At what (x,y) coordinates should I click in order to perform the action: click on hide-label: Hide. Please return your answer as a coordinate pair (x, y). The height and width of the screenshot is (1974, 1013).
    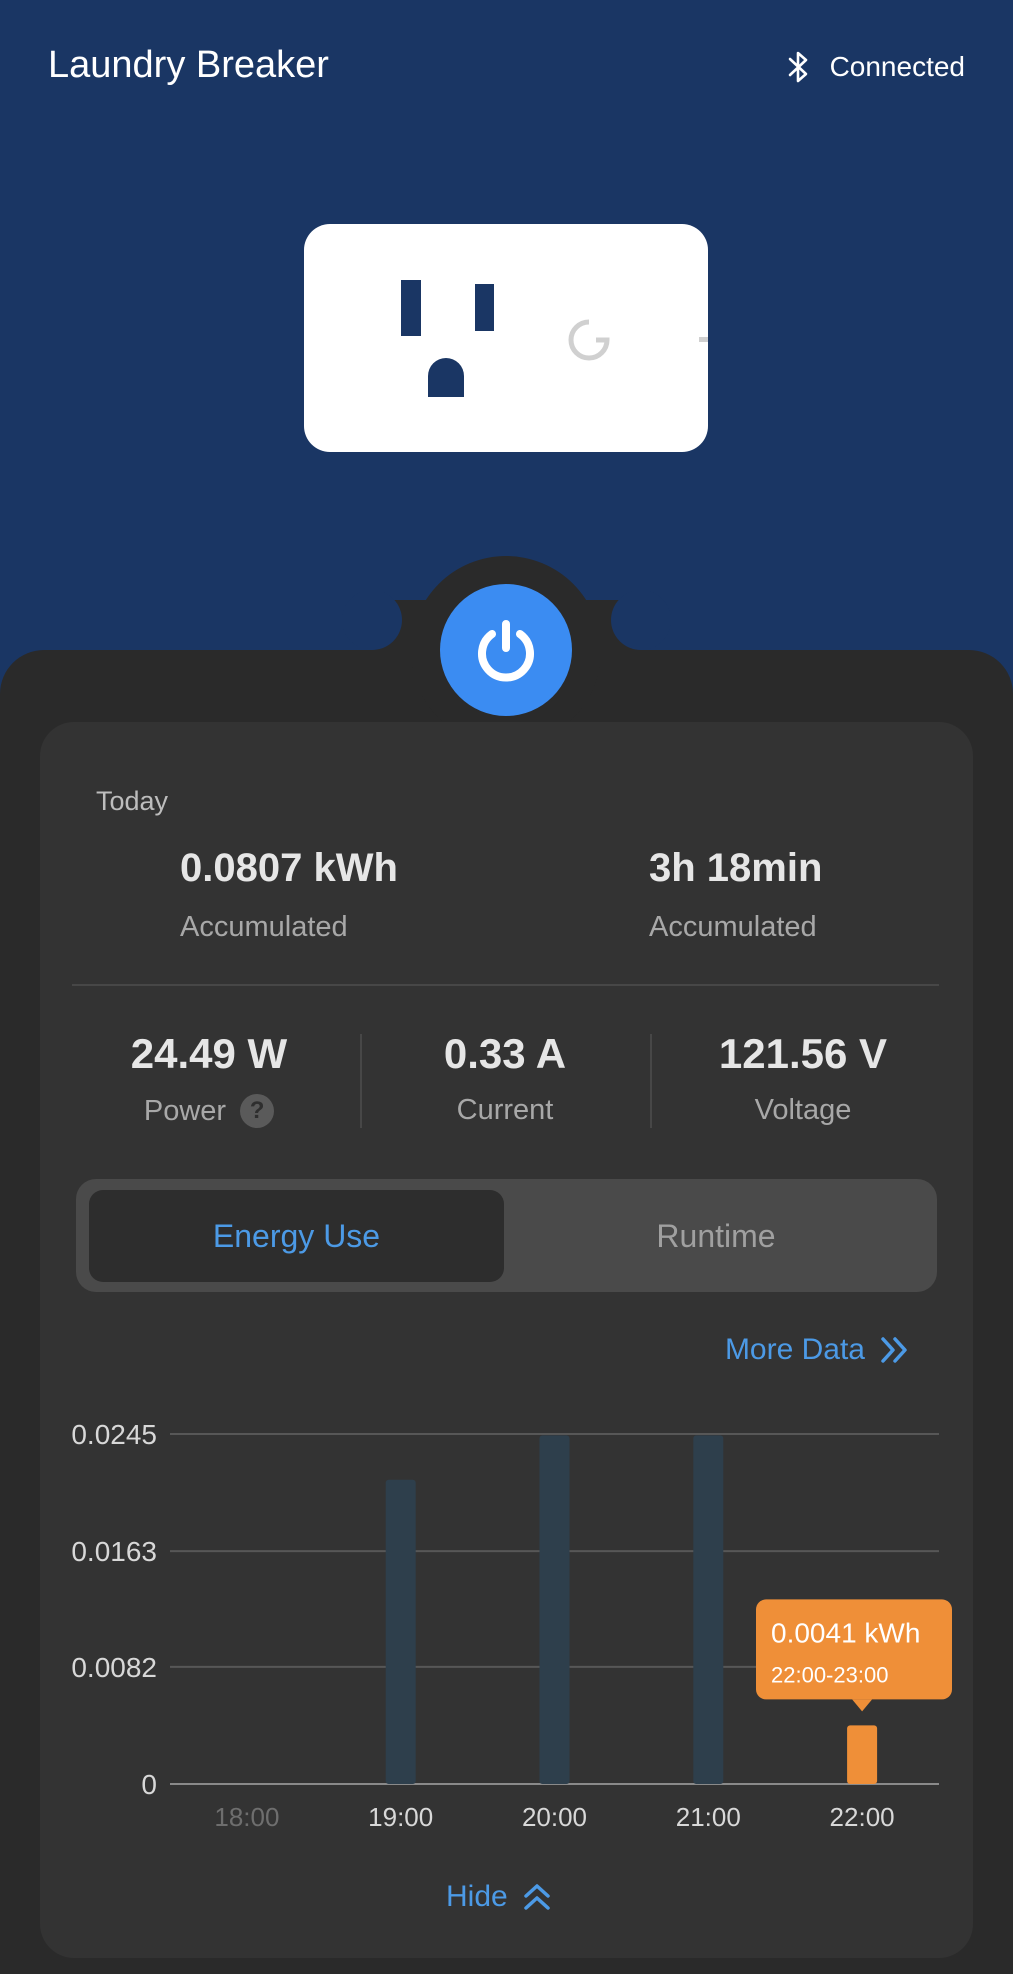
    Looking at the image, I should click on (477, 1896).